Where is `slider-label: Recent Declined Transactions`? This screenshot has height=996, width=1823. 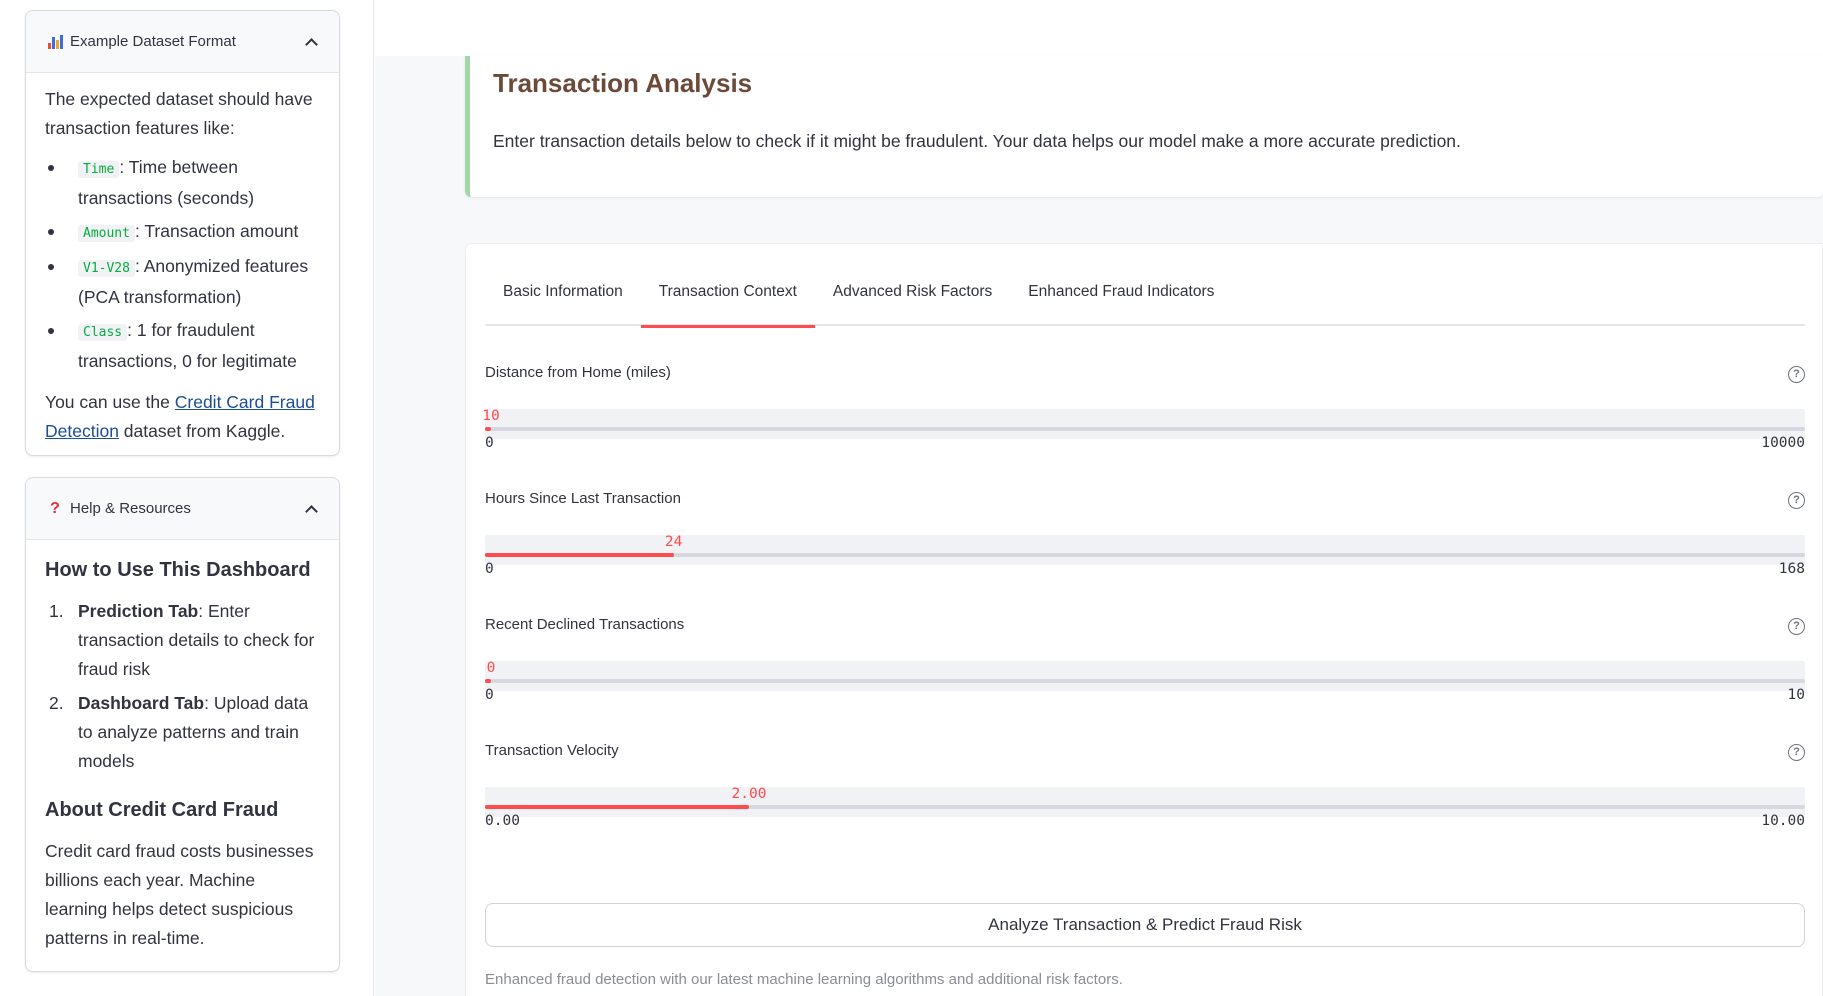 slider-label: Recent Declined Transactions is located at coordinates (585, 624).